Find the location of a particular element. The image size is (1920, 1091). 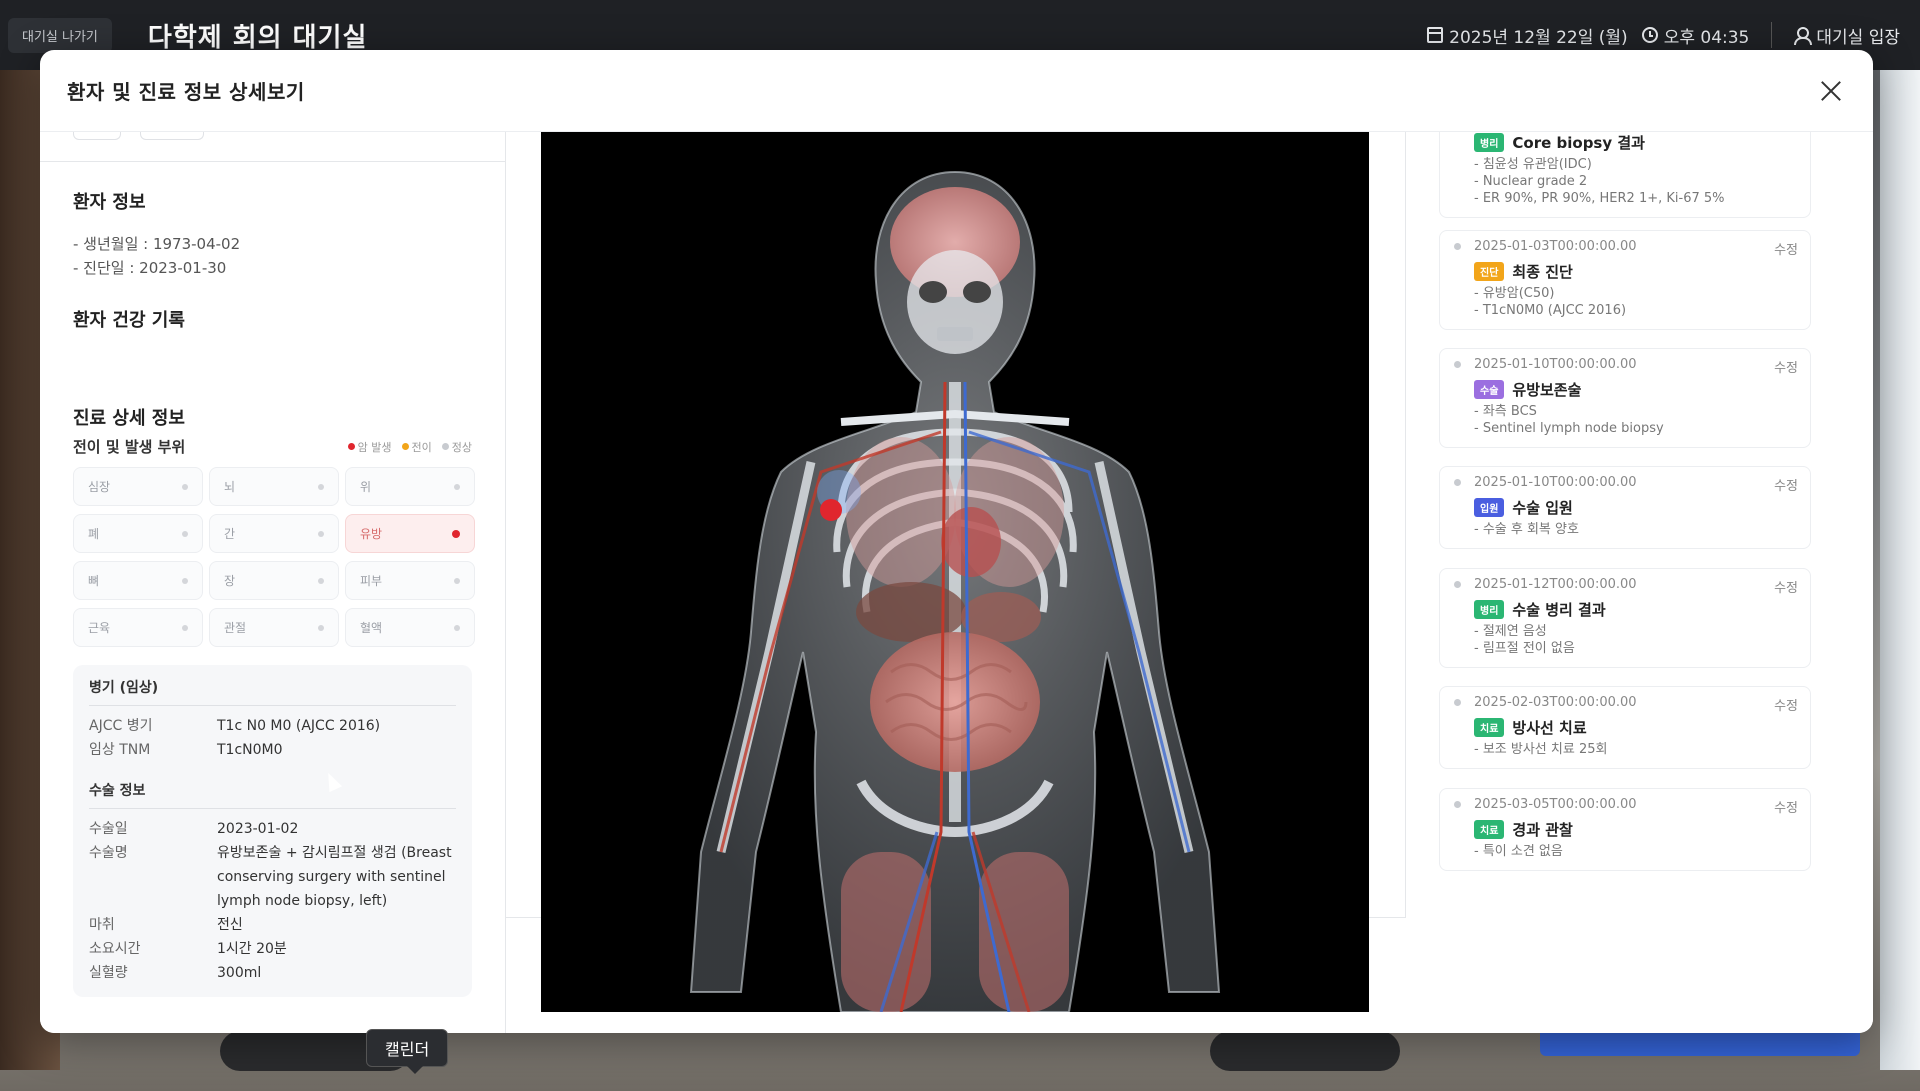

surgery-title: 수술 정보 is located at coordinates (272, 794).